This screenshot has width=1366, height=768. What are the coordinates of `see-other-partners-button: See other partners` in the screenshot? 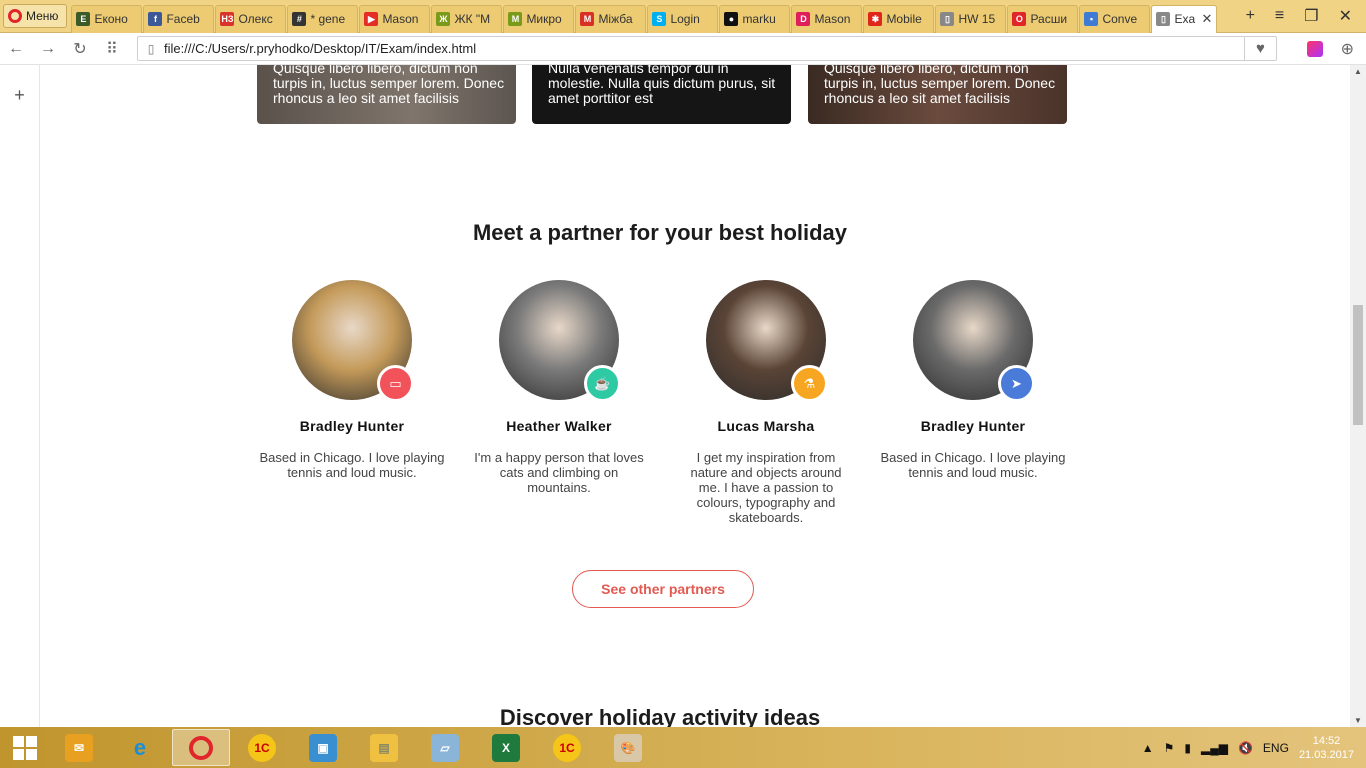 It's located at (663, 589).